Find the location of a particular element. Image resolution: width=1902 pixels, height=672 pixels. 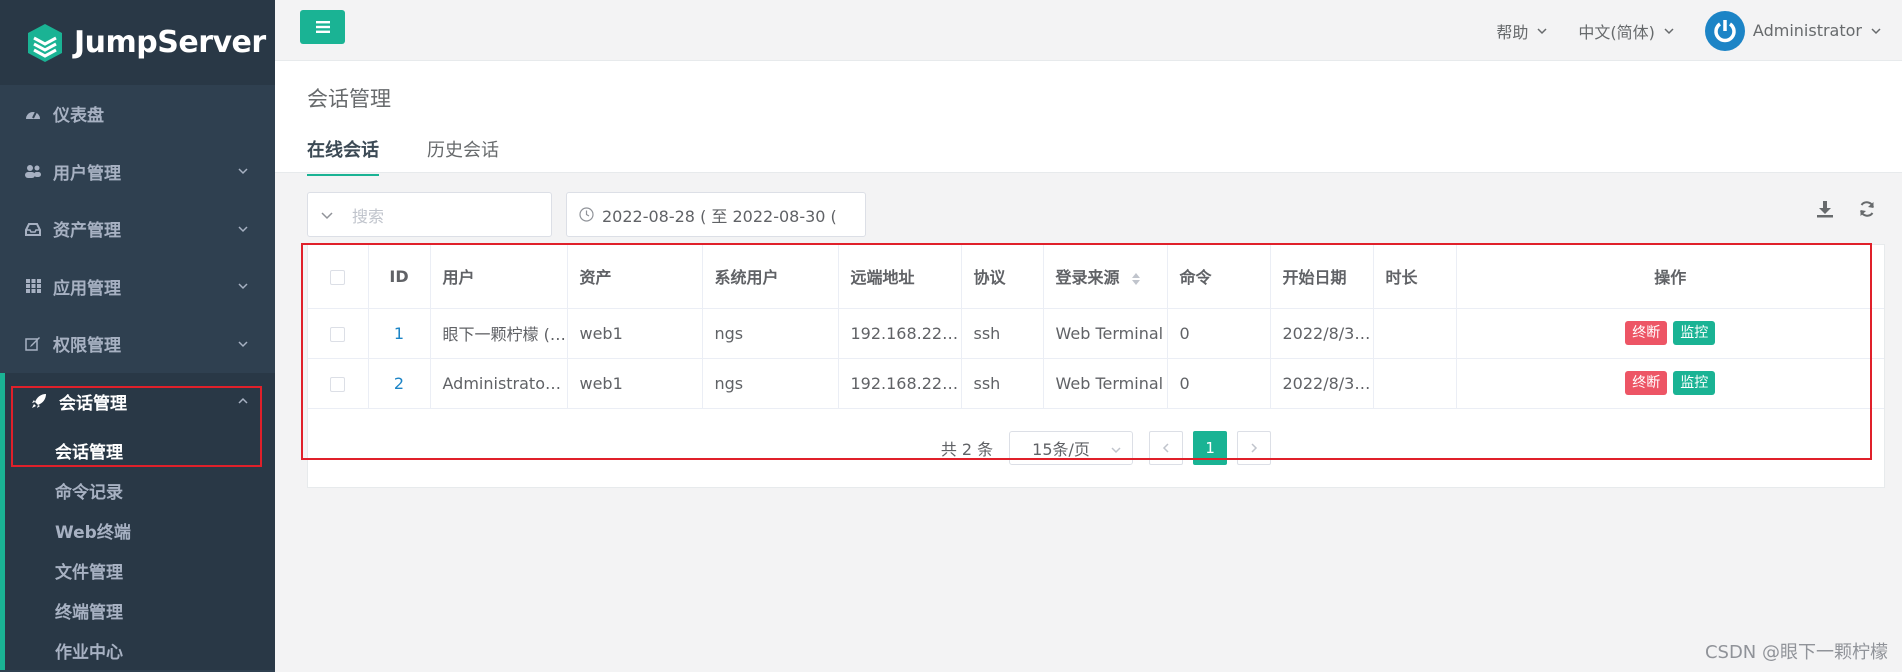

cell-asset: web1 is located at coordinates (635, 333).